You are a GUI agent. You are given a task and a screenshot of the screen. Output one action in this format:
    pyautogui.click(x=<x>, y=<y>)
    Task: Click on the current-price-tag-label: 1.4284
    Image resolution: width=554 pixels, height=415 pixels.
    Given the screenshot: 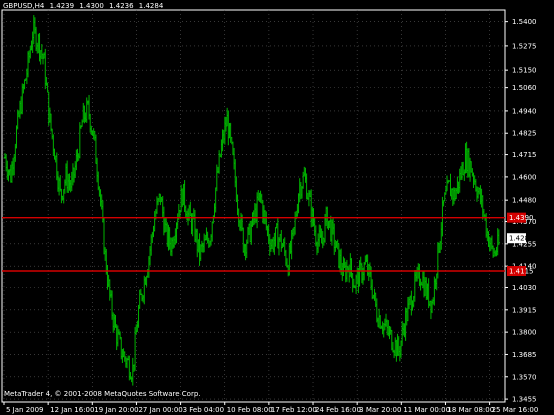 What is the action you would take?
    pyautogui.click(x=521, y=239)
    